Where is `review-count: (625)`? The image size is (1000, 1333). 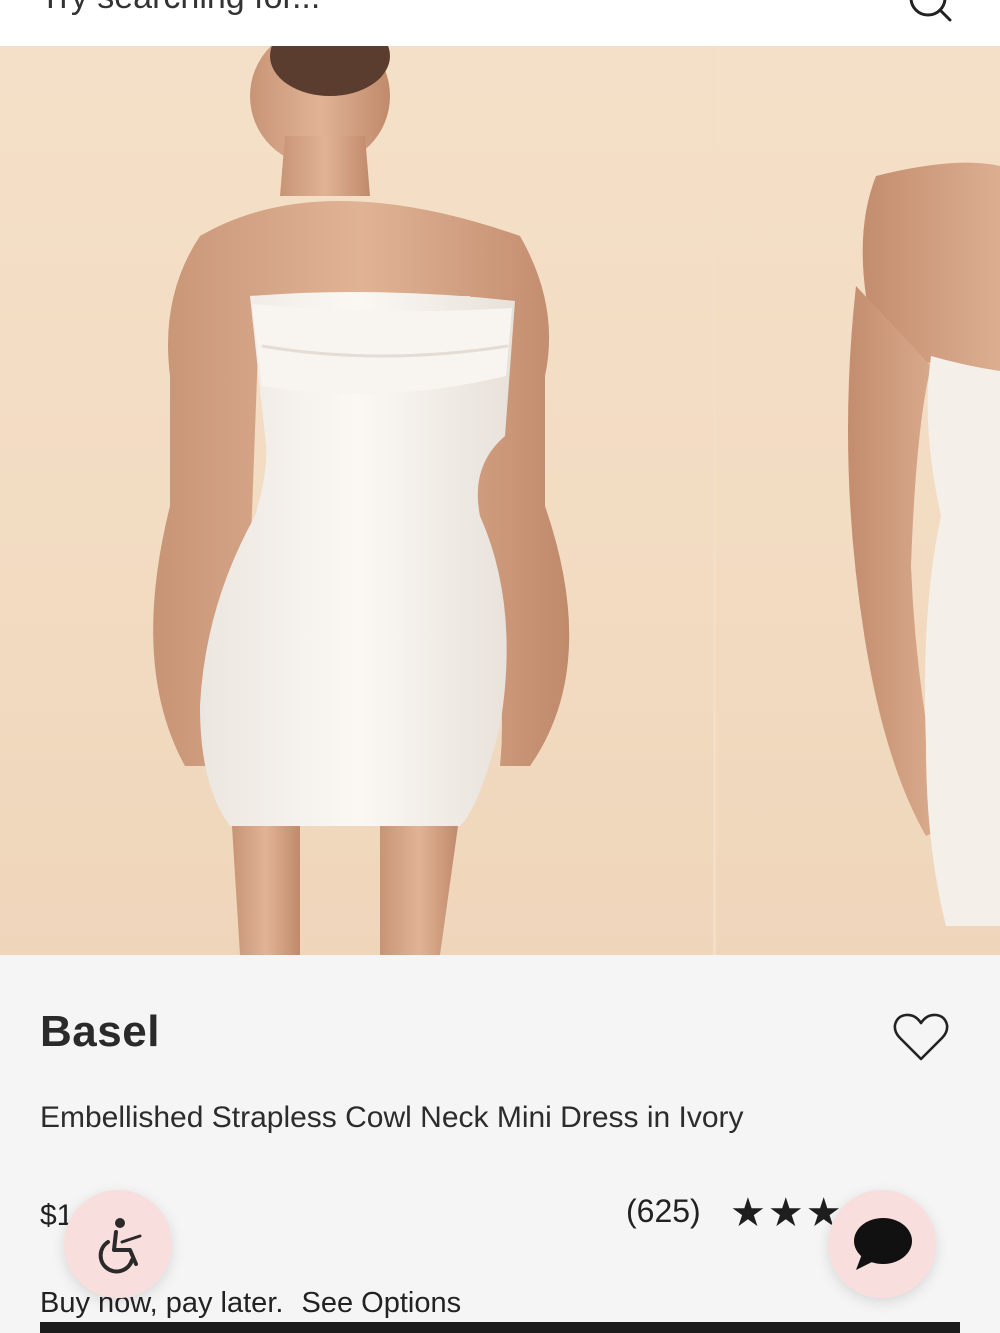
review-count: (625) is located at coordinates (663, 1211).